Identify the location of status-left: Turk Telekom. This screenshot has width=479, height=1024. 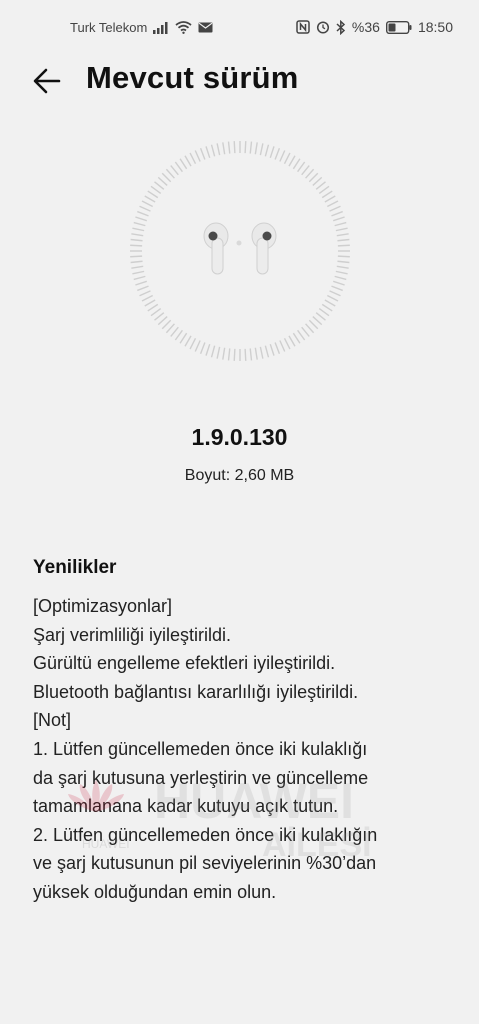
(141, 27).